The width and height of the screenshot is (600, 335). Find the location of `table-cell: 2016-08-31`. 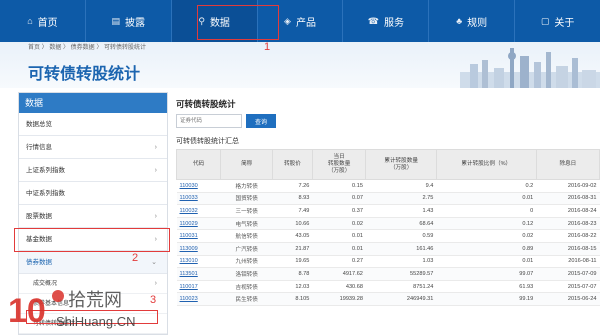

table-cell: 2016-08-31 is located at coordinates (568, 199).